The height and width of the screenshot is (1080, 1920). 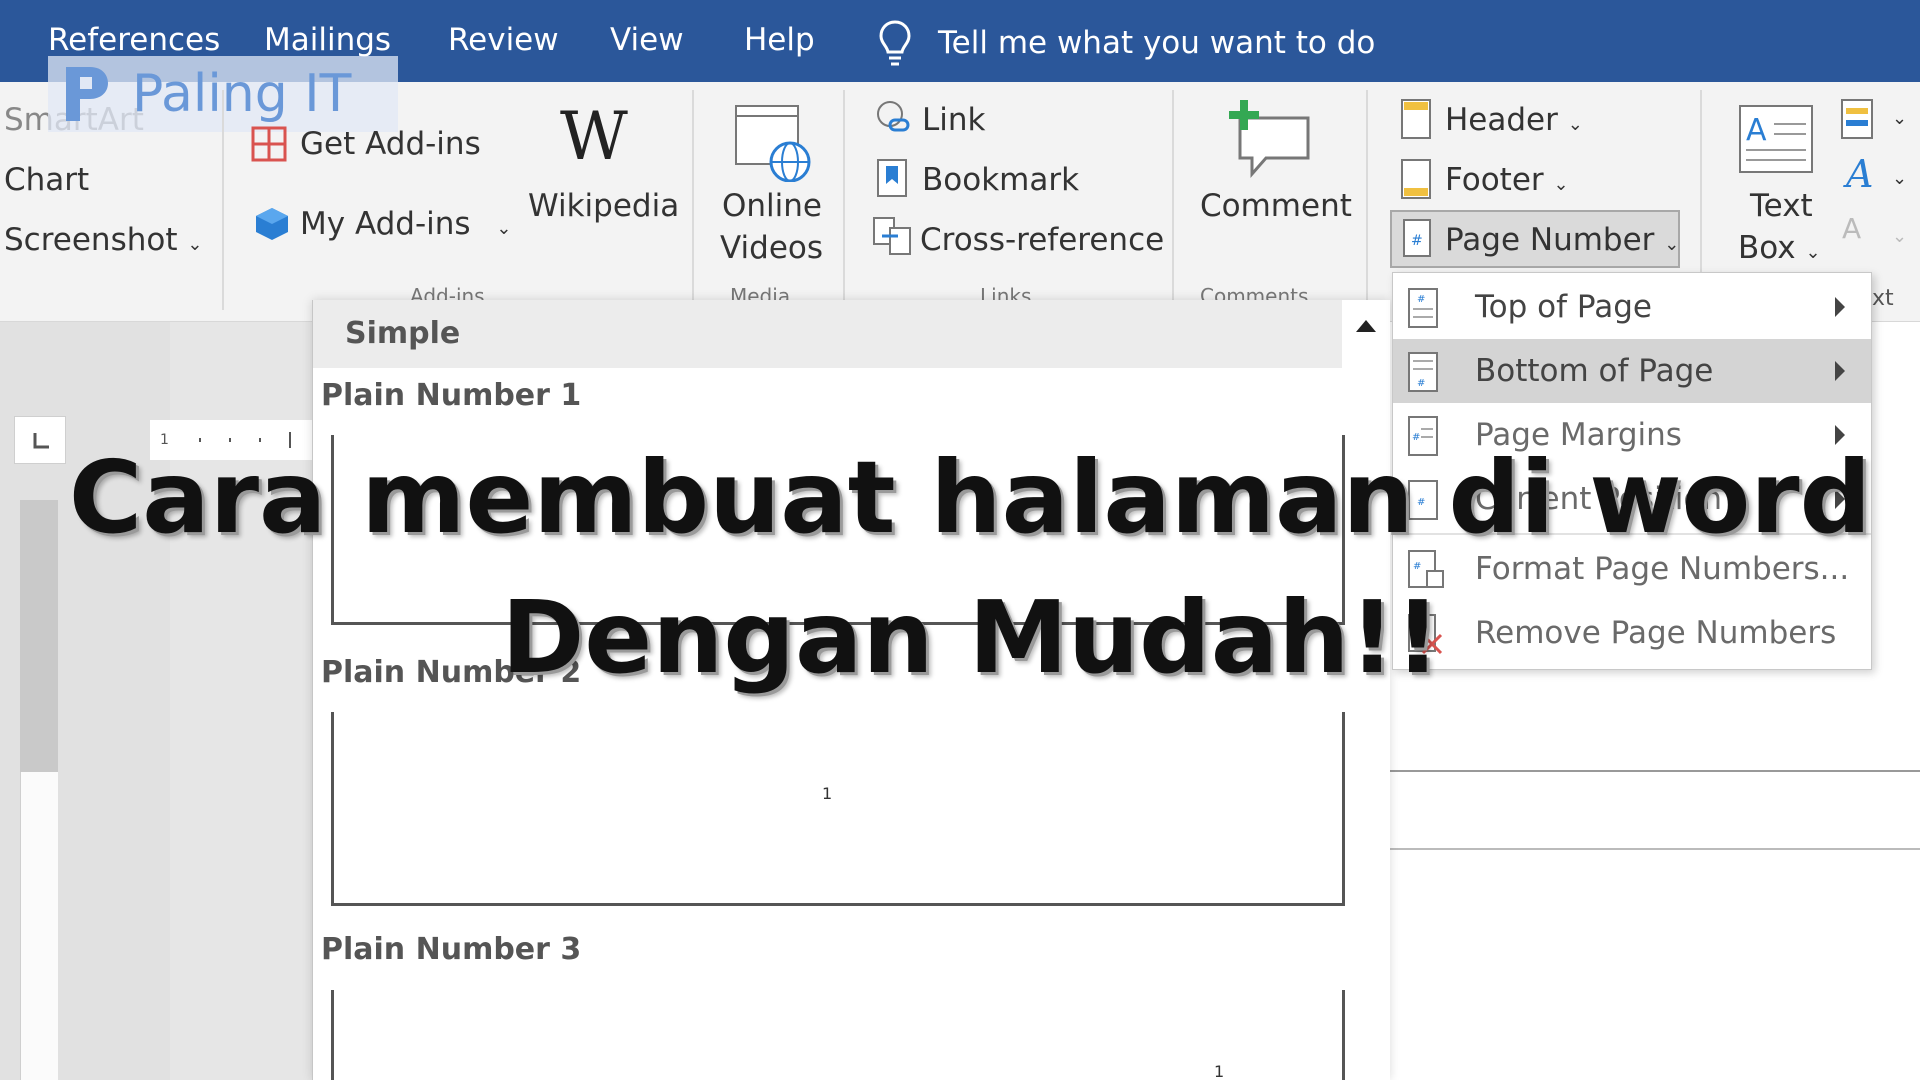 What do you see at coordinates (242, 94) in the screenshot?
I see `watermark-text: Paling IT` at bounding box center [242, 94].